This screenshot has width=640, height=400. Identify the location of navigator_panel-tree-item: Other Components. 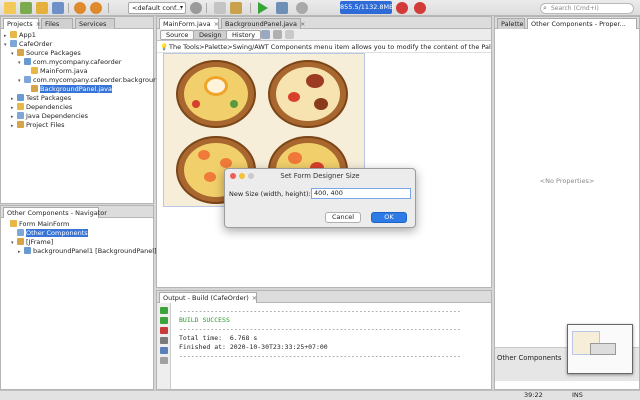
(49, 233).